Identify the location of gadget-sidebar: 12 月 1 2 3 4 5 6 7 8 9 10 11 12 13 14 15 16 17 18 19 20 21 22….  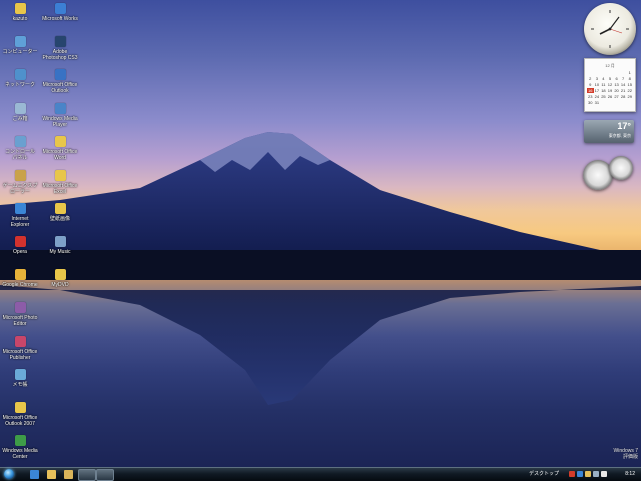
(612, 105).